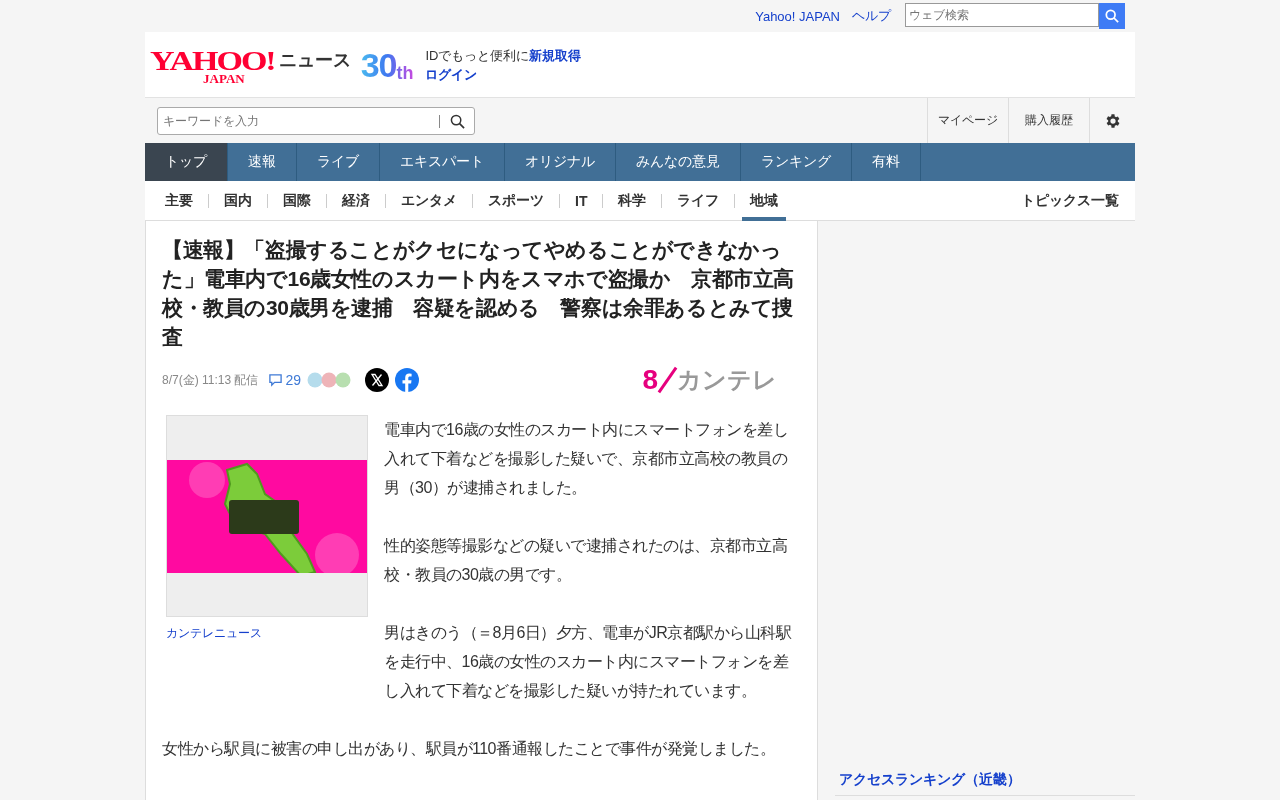 The image size is (1280, 800). I want to click on login-link: ログイン, so click(451, 74).